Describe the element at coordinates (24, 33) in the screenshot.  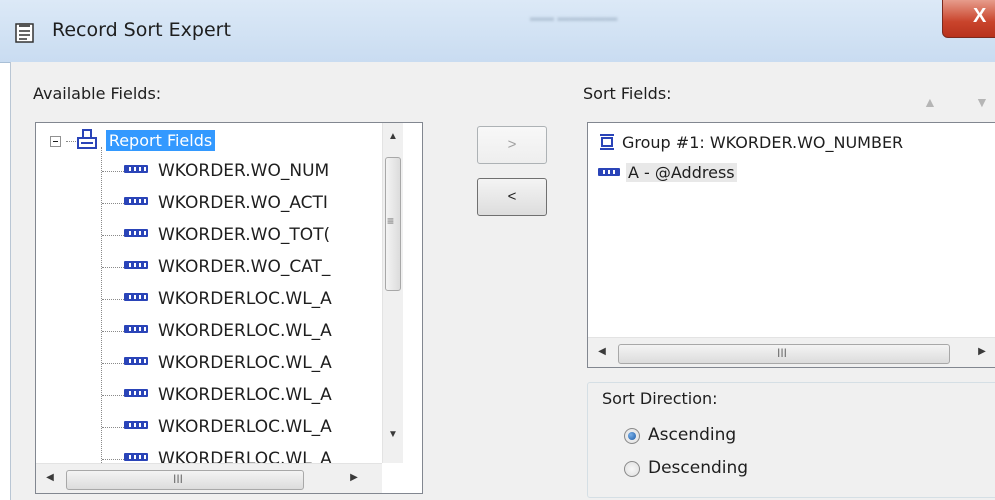
I see `record-sort-icon` at that location.